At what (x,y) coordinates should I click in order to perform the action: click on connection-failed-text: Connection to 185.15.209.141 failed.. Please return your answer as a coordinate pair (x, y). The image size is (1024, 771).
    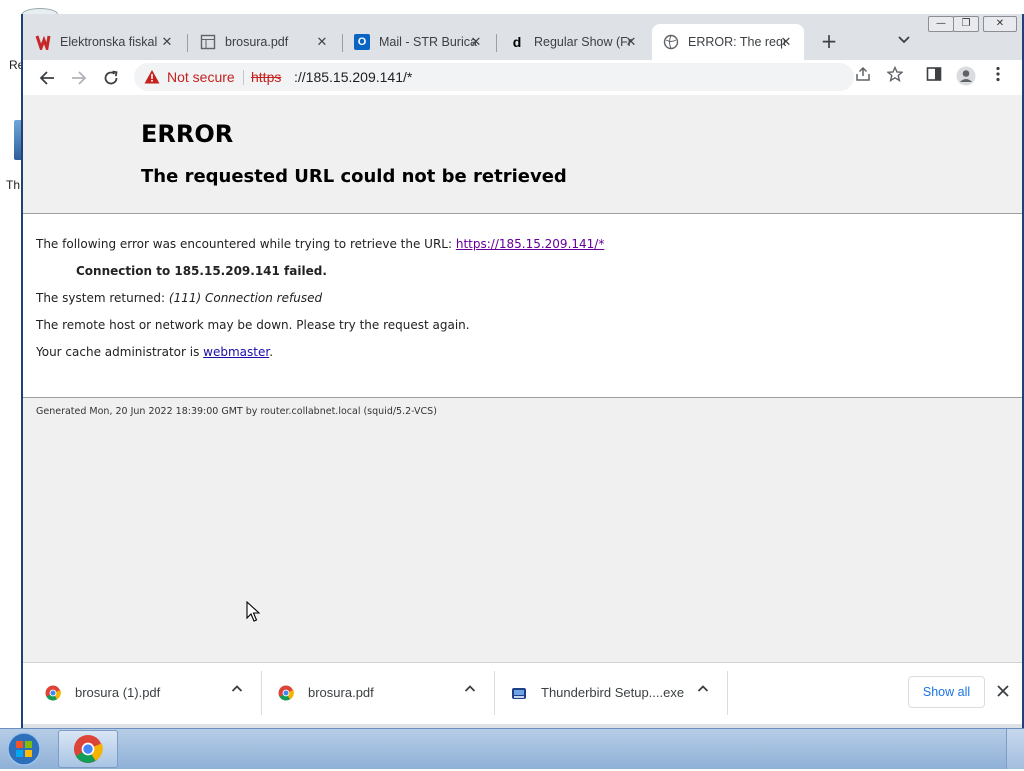
    Looking at the image, I should click on (201, 271).